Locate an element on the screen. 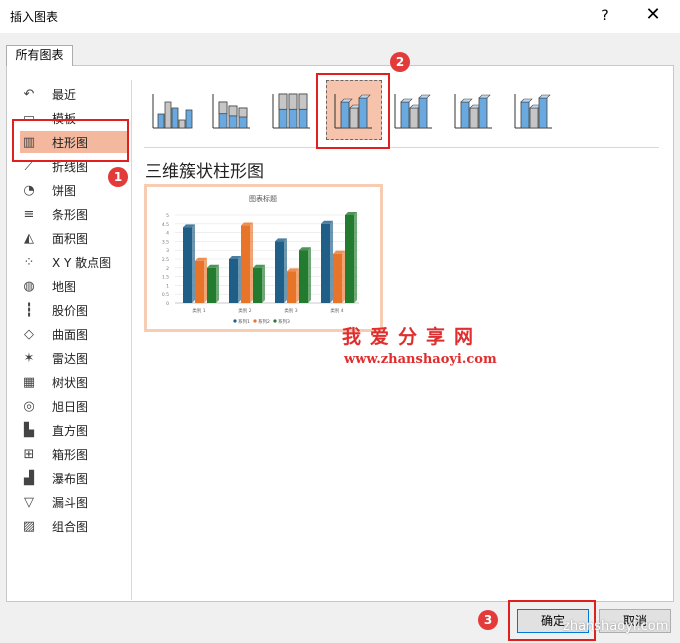 Image resolution: width=680 pixels, height=643 pixels. subtype-3d-column is located at coordinates (534, 110).